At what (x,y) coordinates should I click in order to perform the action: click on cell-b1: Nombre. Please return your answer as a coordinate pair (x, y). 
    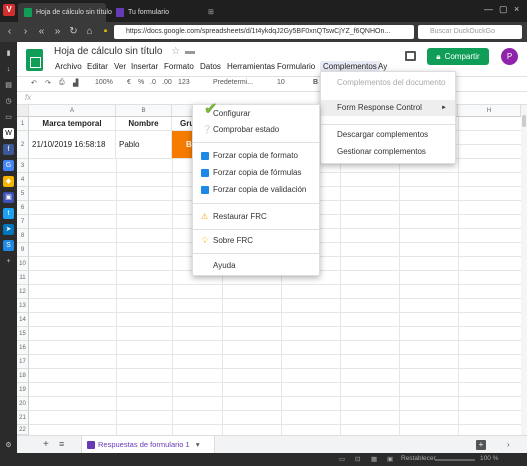
    Looking at the image, I should click on (144, 124).